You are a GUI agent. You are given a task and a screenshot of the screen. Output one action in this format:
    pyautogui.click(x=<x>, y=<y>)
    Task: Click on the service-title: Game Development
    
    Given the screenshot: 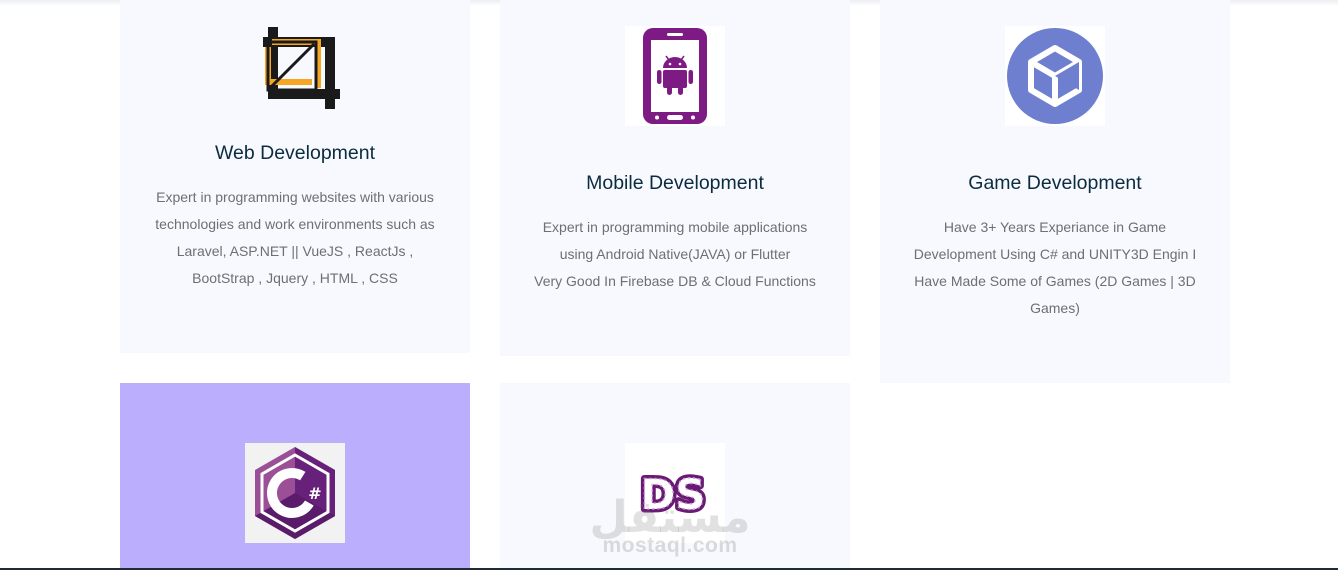 What is the action you would take?
    pyautogui.click(x=1055, y=183)
    